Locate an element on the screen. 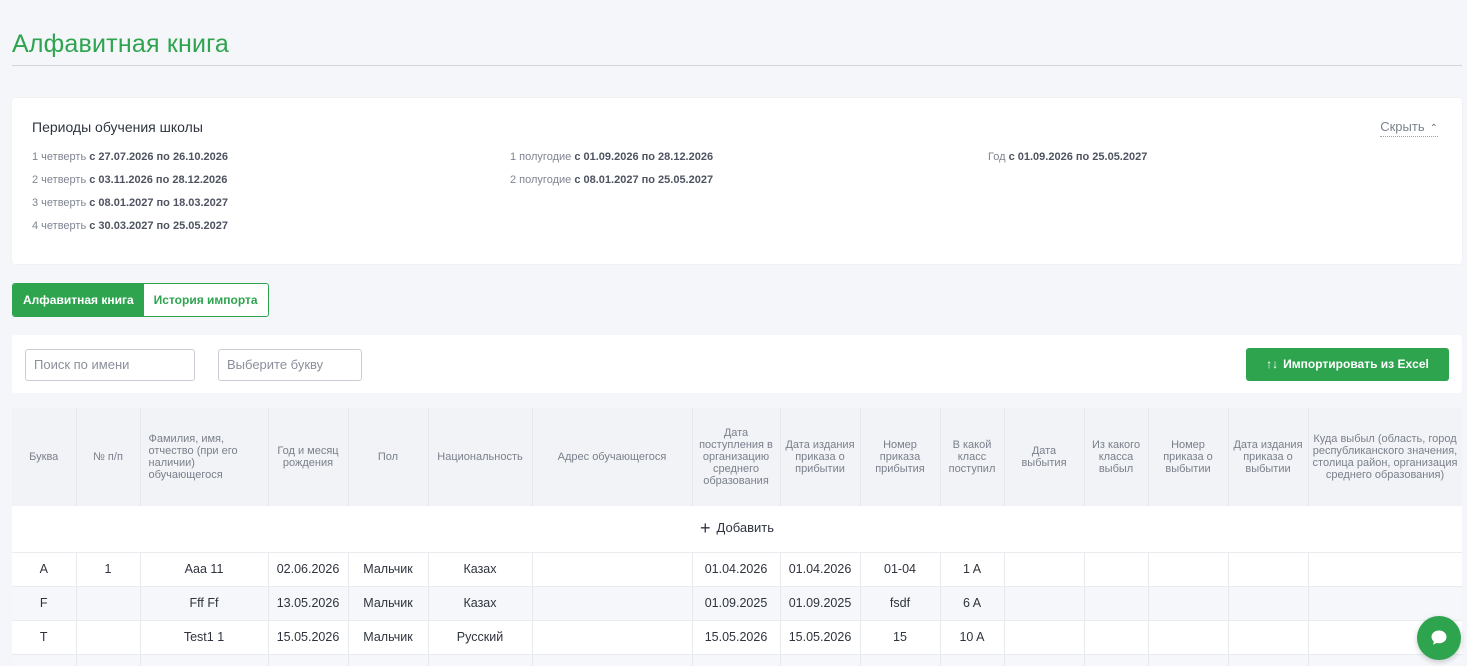 The height and width of the screenshot is (666, 1467). table-cell: Ааа 11 is located at coordinates (204, 569).